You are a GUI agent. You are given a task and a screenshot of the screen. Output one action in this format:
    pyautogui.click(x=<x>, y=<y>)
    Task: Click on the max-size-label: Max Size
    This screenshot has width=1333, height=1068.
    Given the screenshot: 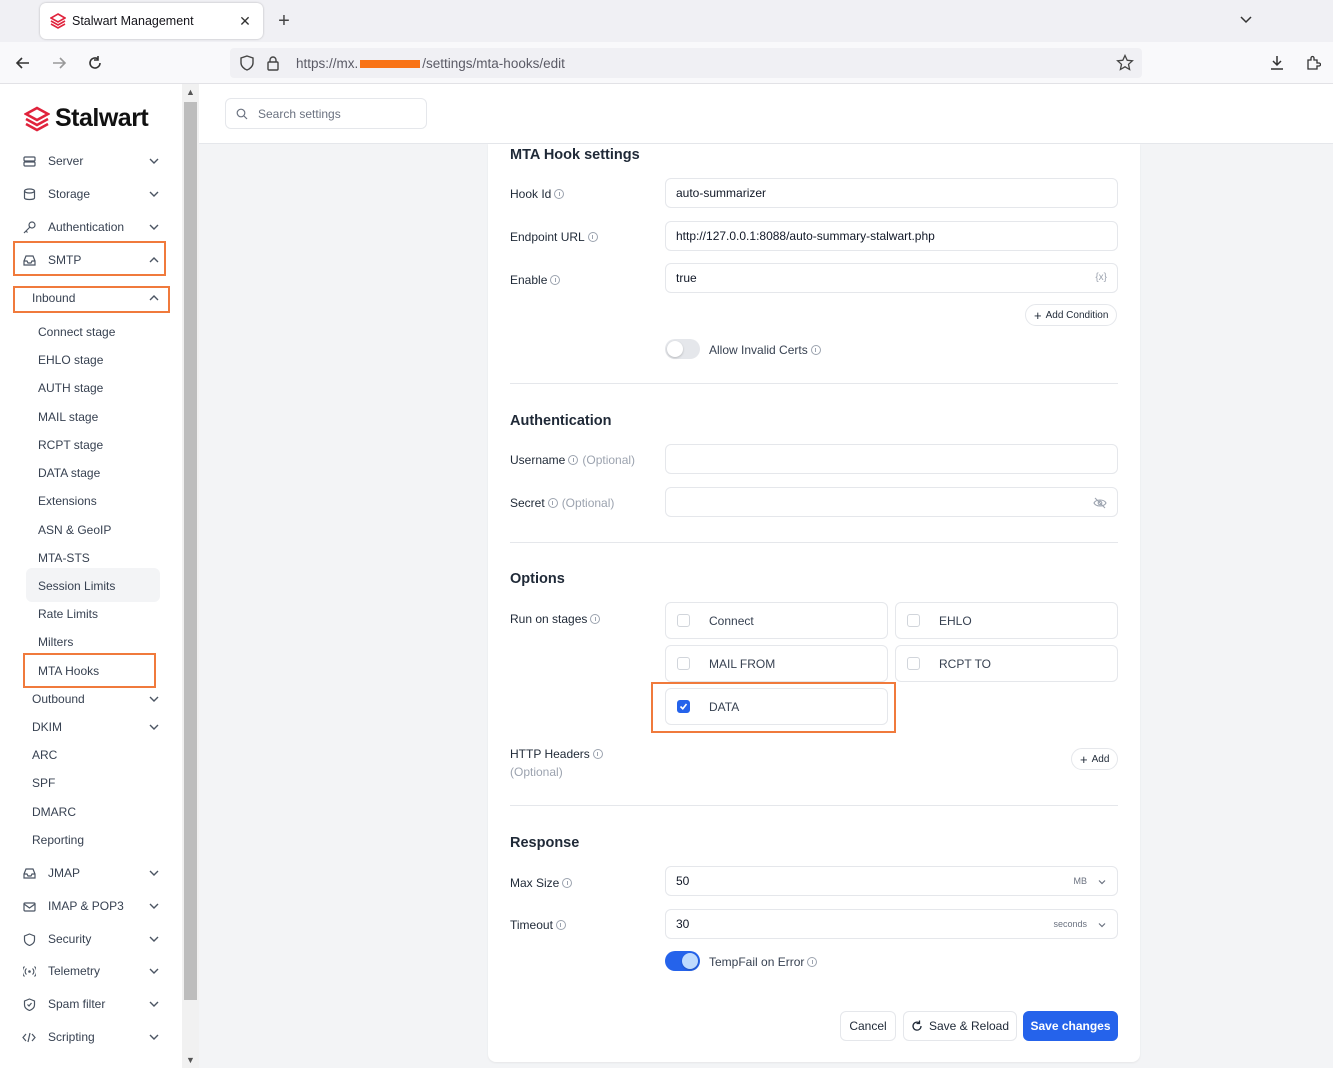 What is the action you would take?
    pyautogui.click(x=541, y=883)
    